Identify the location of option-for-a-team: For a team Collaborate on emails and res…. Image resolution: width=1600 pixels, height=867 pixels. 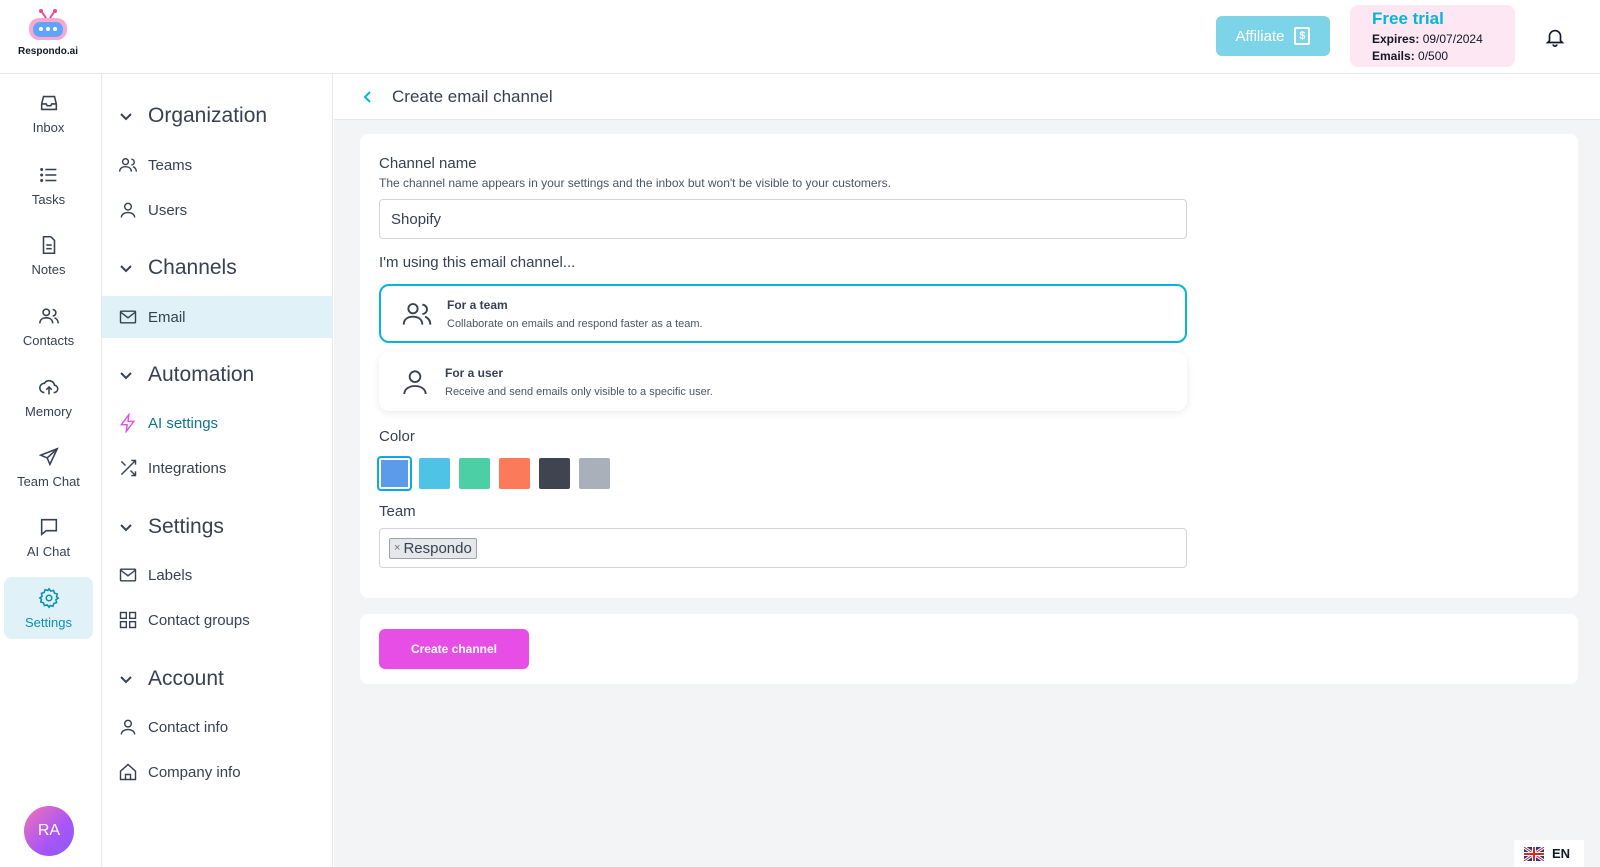
(783, 313).